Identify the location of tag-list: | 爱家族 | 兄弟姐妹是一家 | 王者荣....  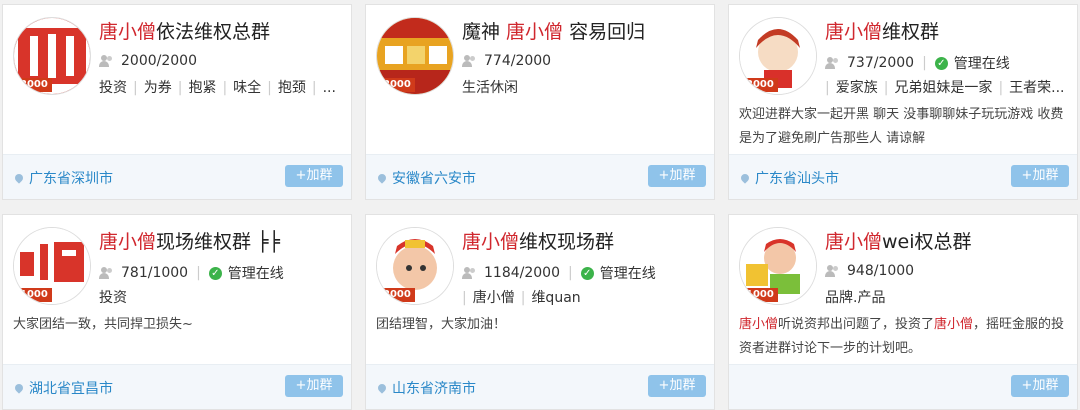
(945, 88).